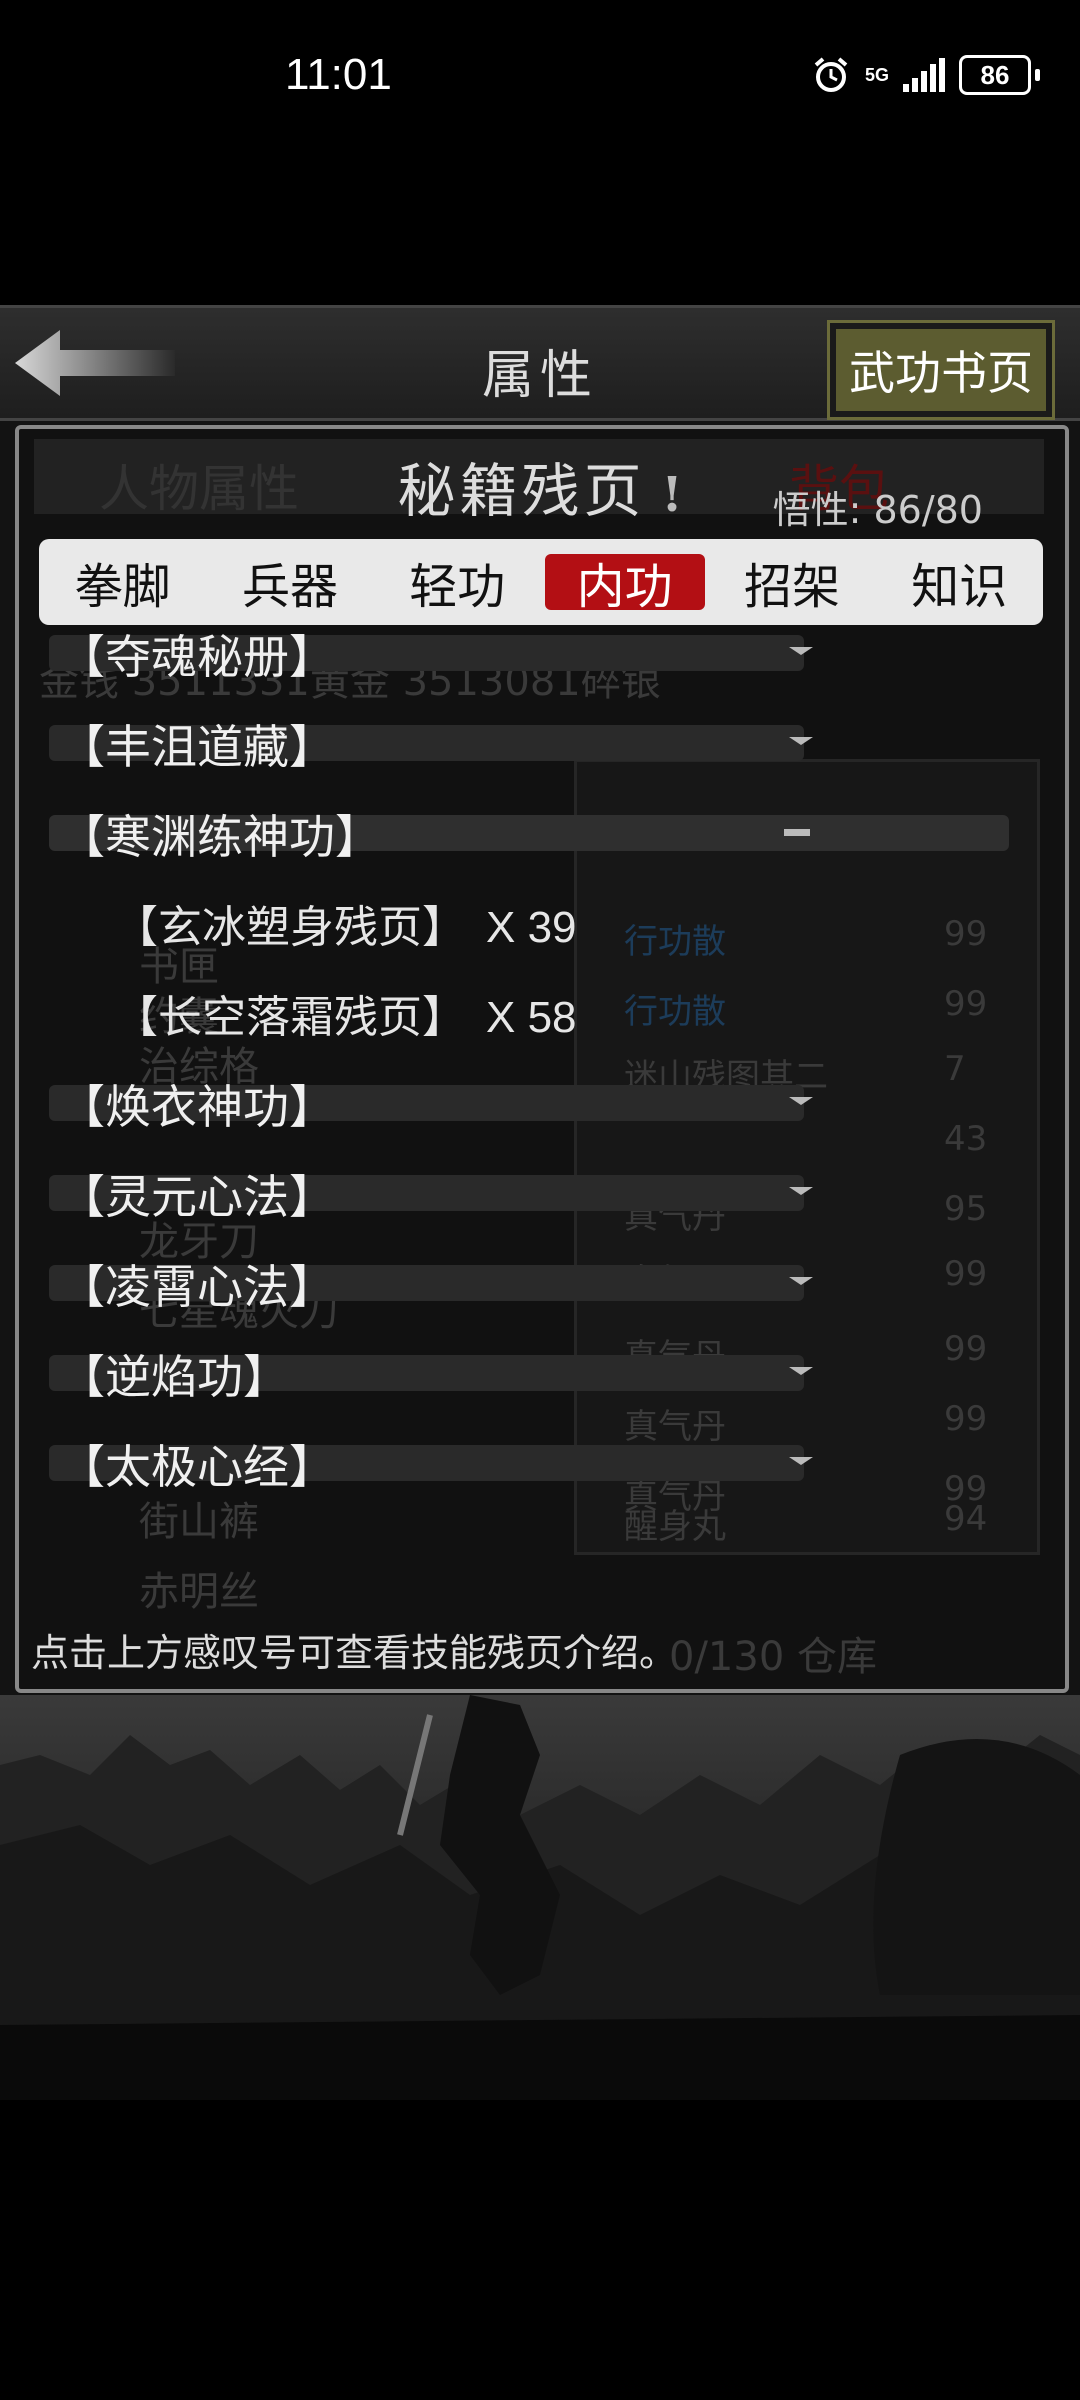 This screenshot has height=2400, width=1080. I want to click on category-label: 【夺魂秘册】, so click(197, 657).